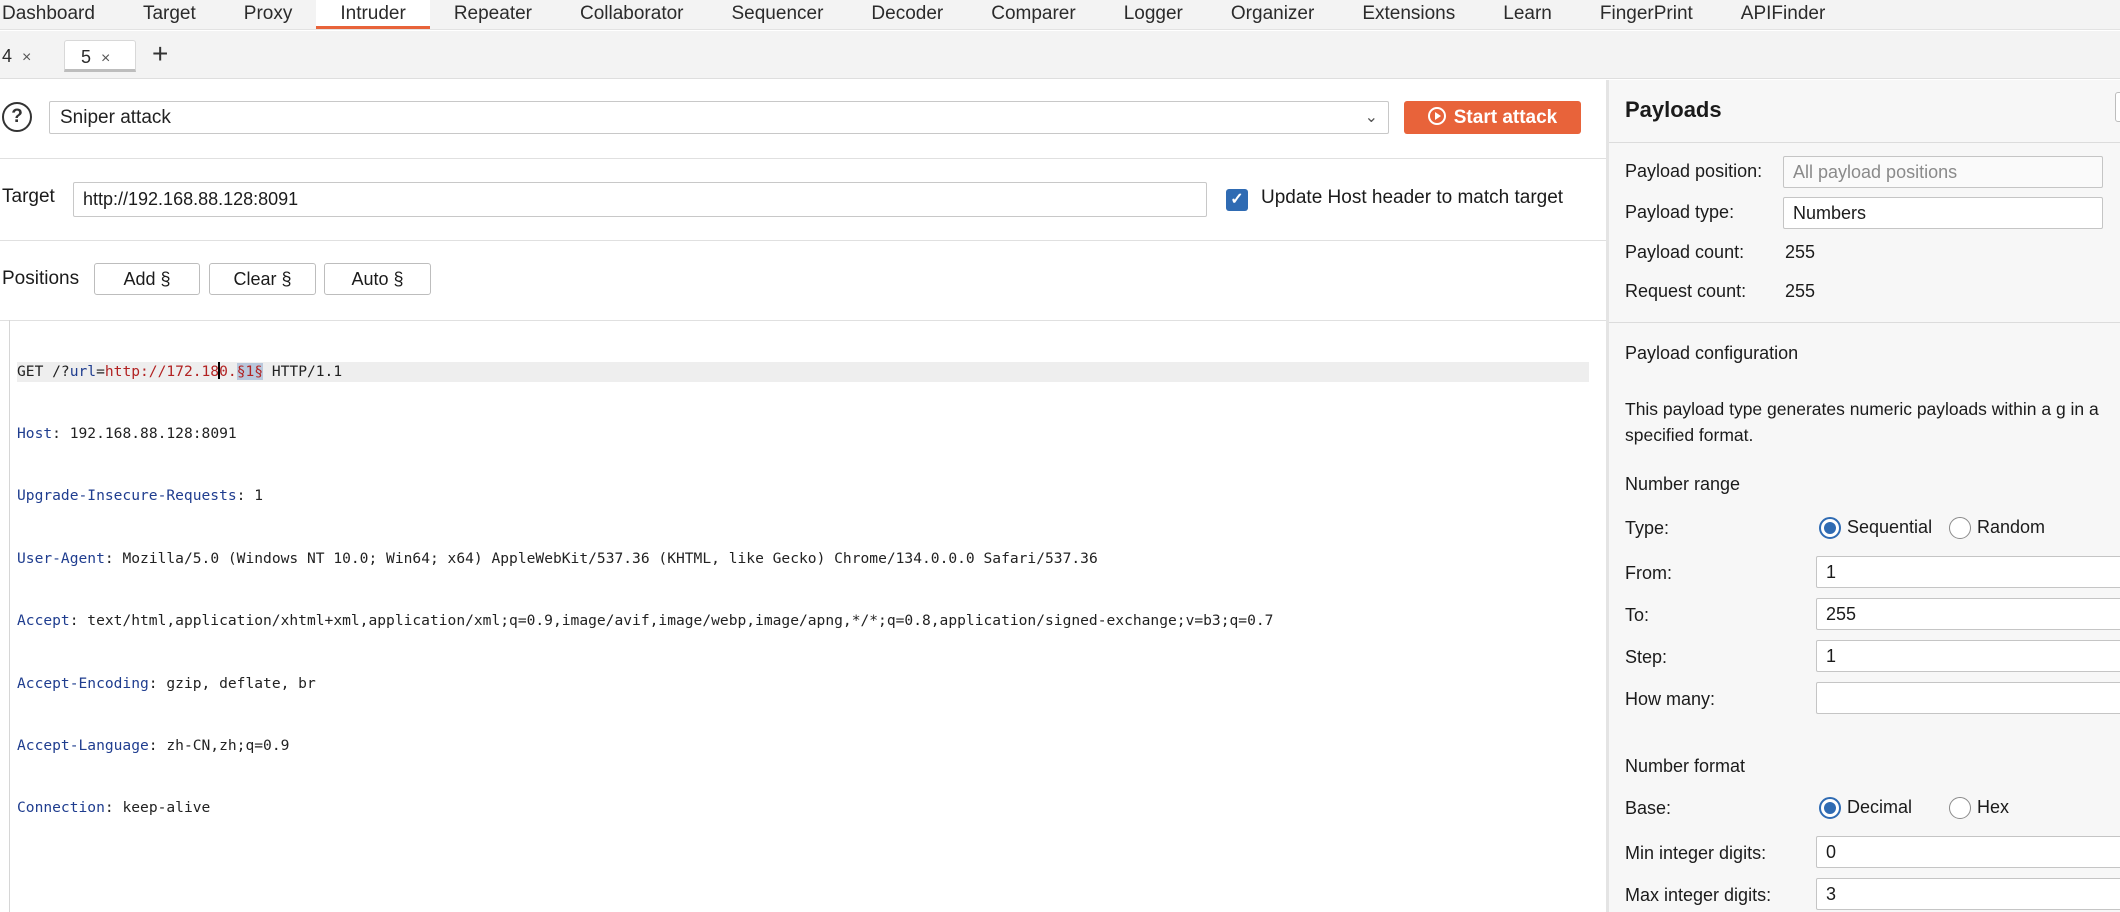  What do you see at coordinates (7, 56) in the screenshot?
I see `attack-tab-label: 4` at bounding box center [7, 56].